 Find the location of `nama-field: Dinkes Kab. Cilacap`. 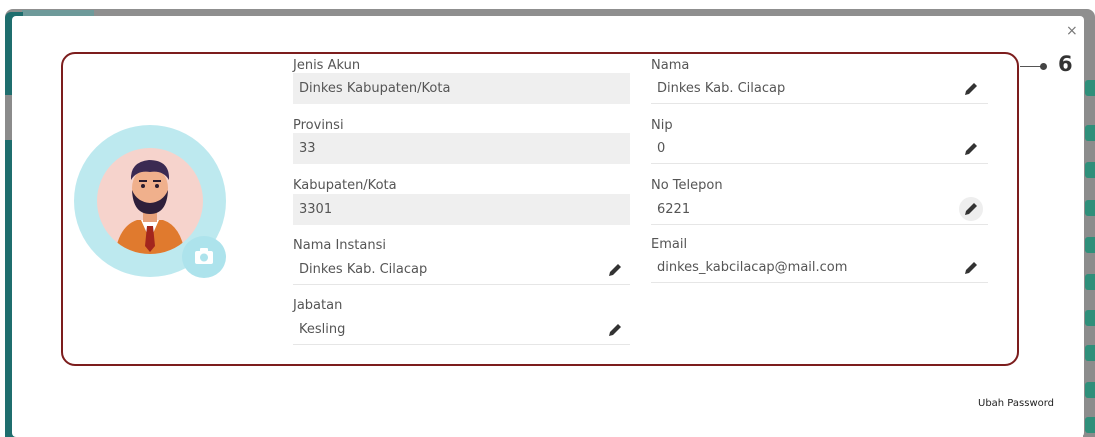

nama-field: Dinkes Kab. Cilacap is located at coordinates (819, 88).